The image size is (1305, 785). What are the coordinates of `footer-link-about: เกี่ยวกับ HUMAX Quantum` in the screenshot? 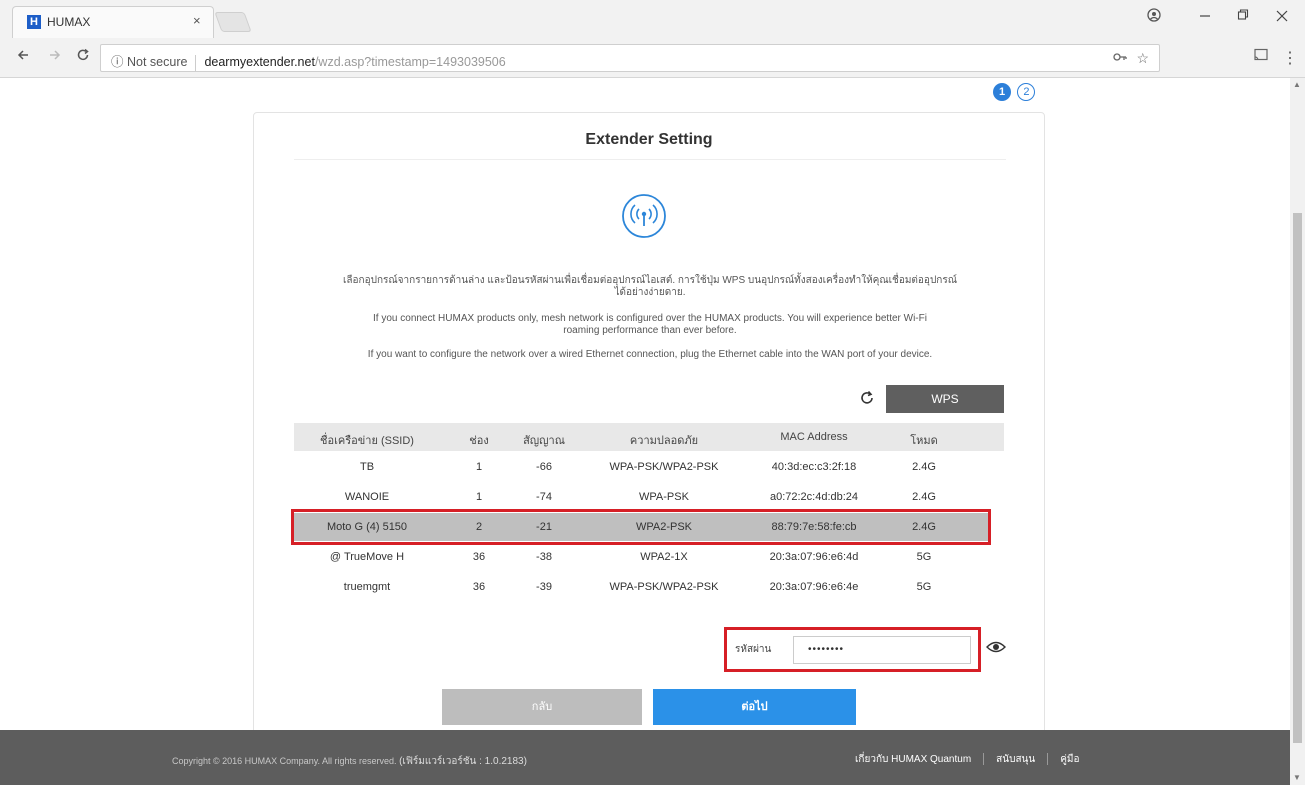 It's located at (913, 759).